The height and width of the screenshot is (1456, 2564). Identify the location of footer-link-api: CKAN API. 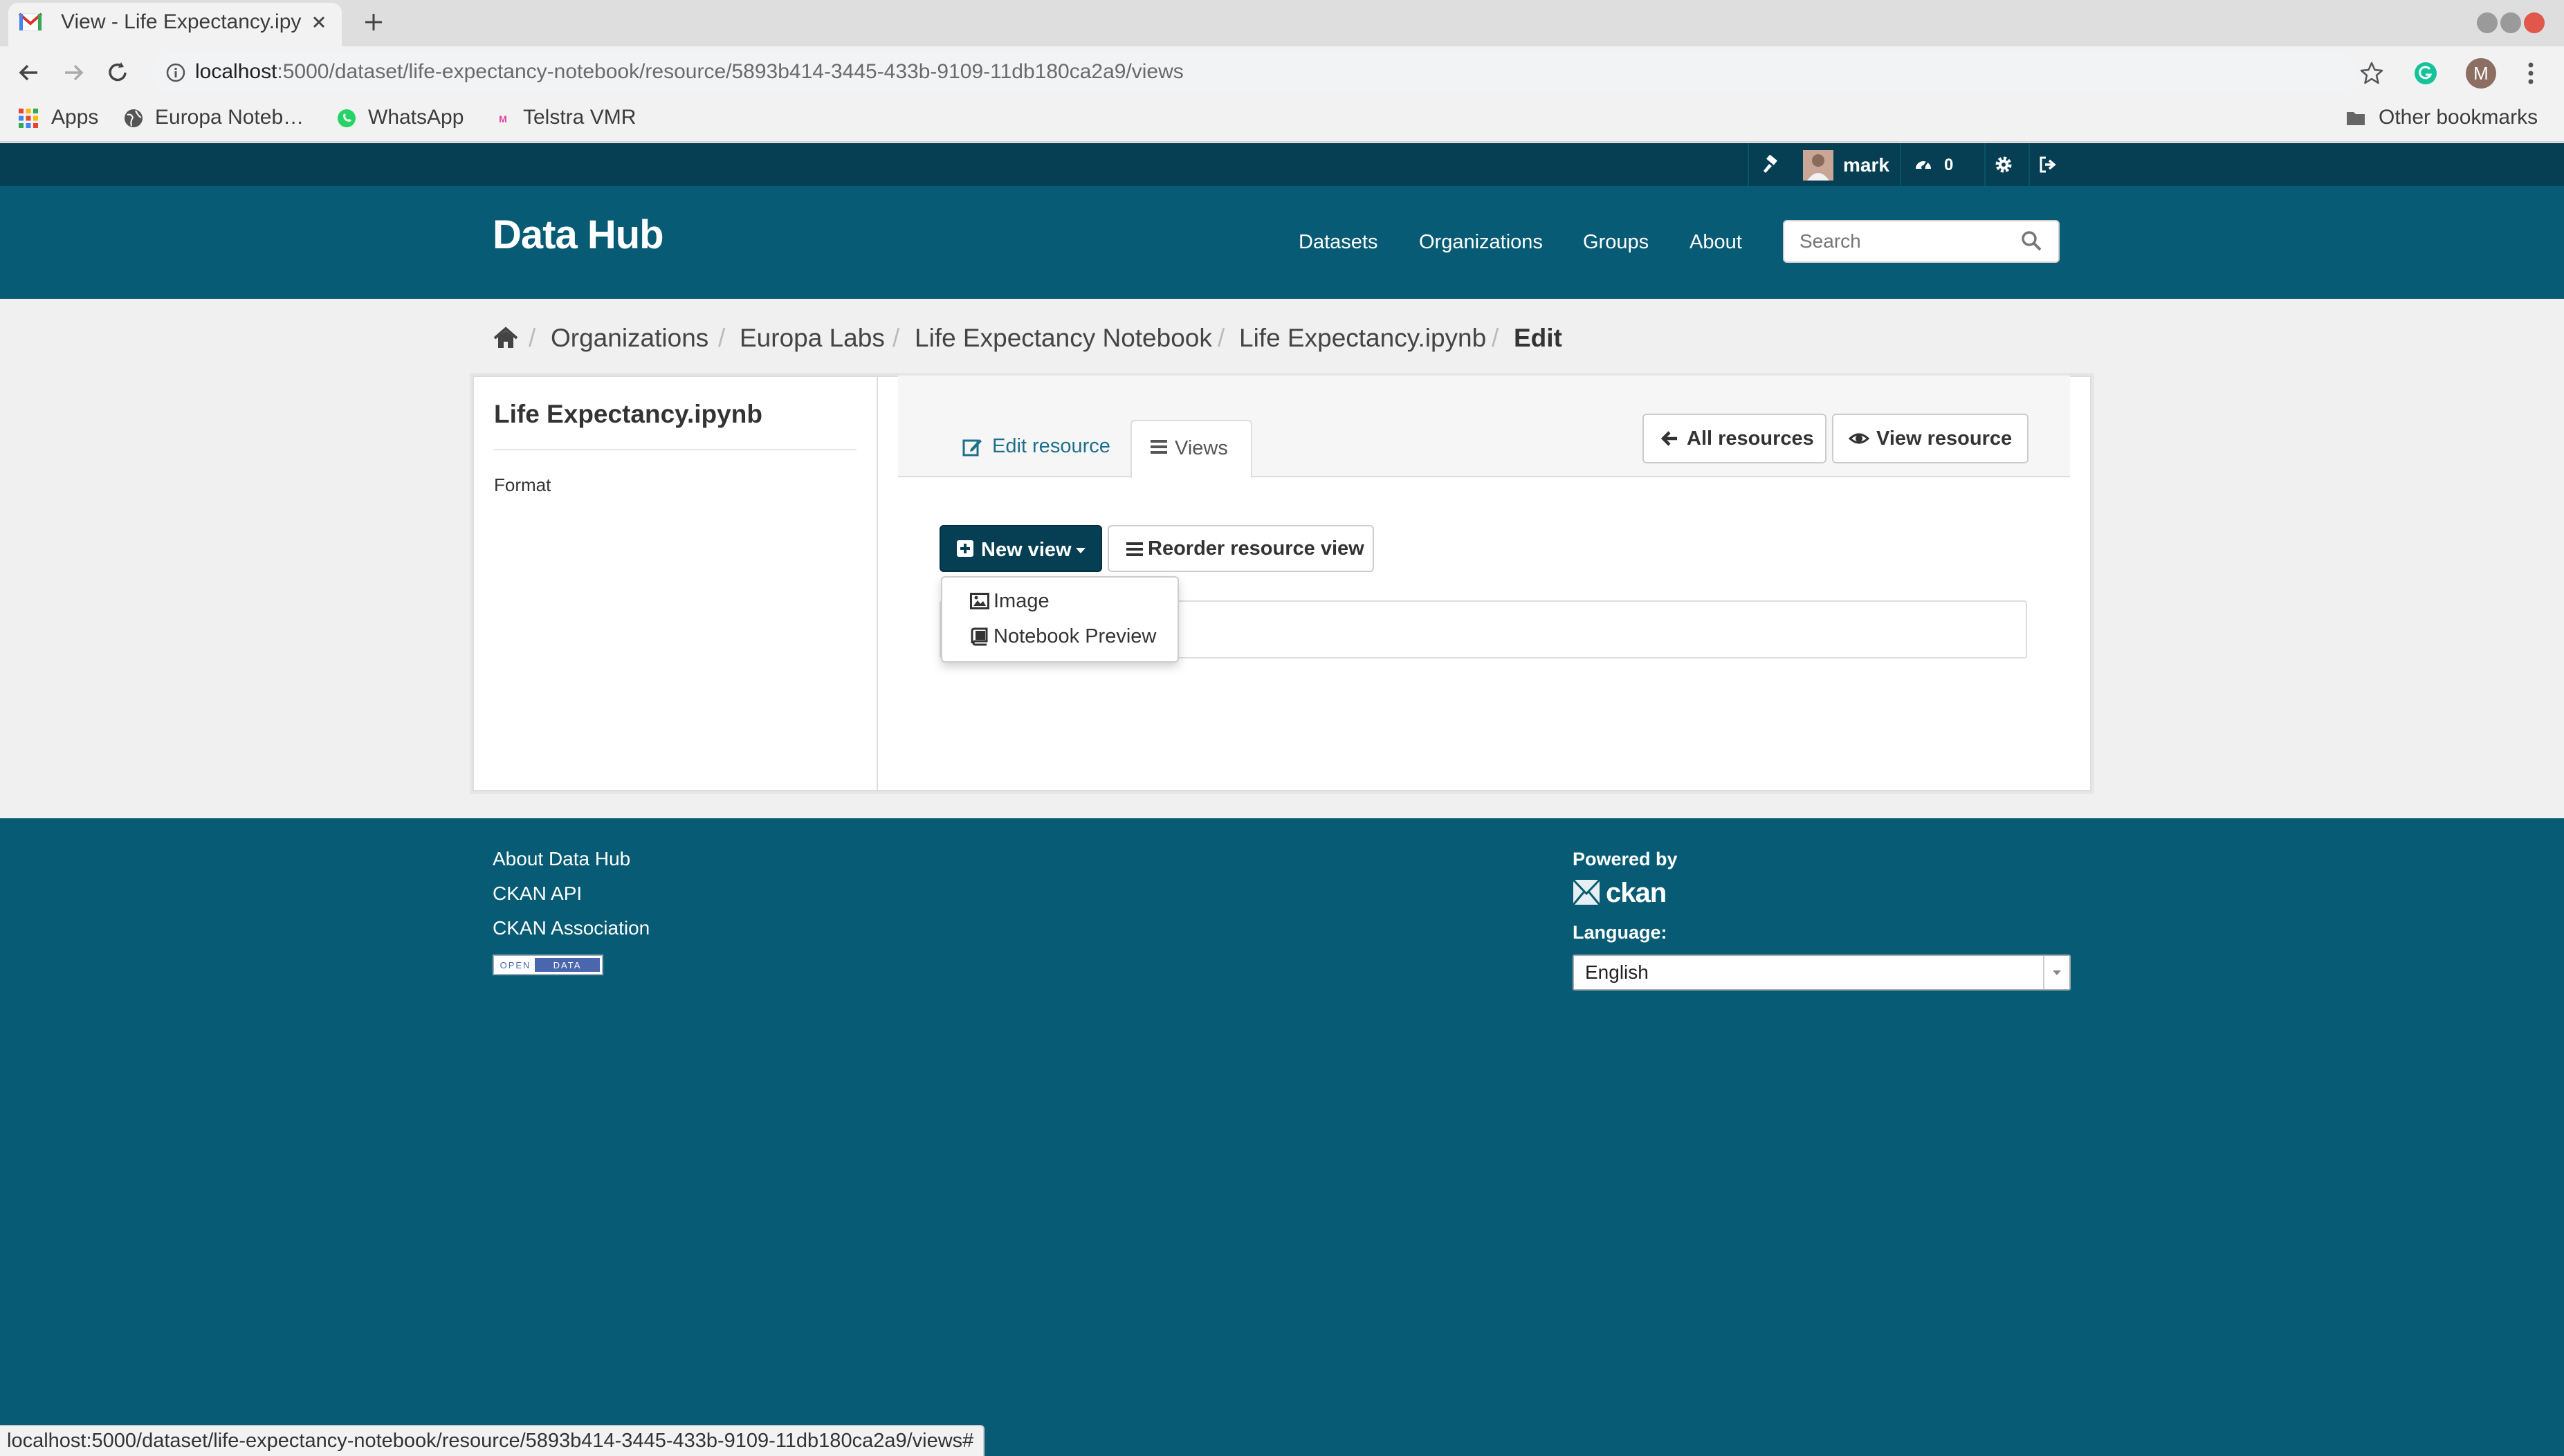
(538, 893).